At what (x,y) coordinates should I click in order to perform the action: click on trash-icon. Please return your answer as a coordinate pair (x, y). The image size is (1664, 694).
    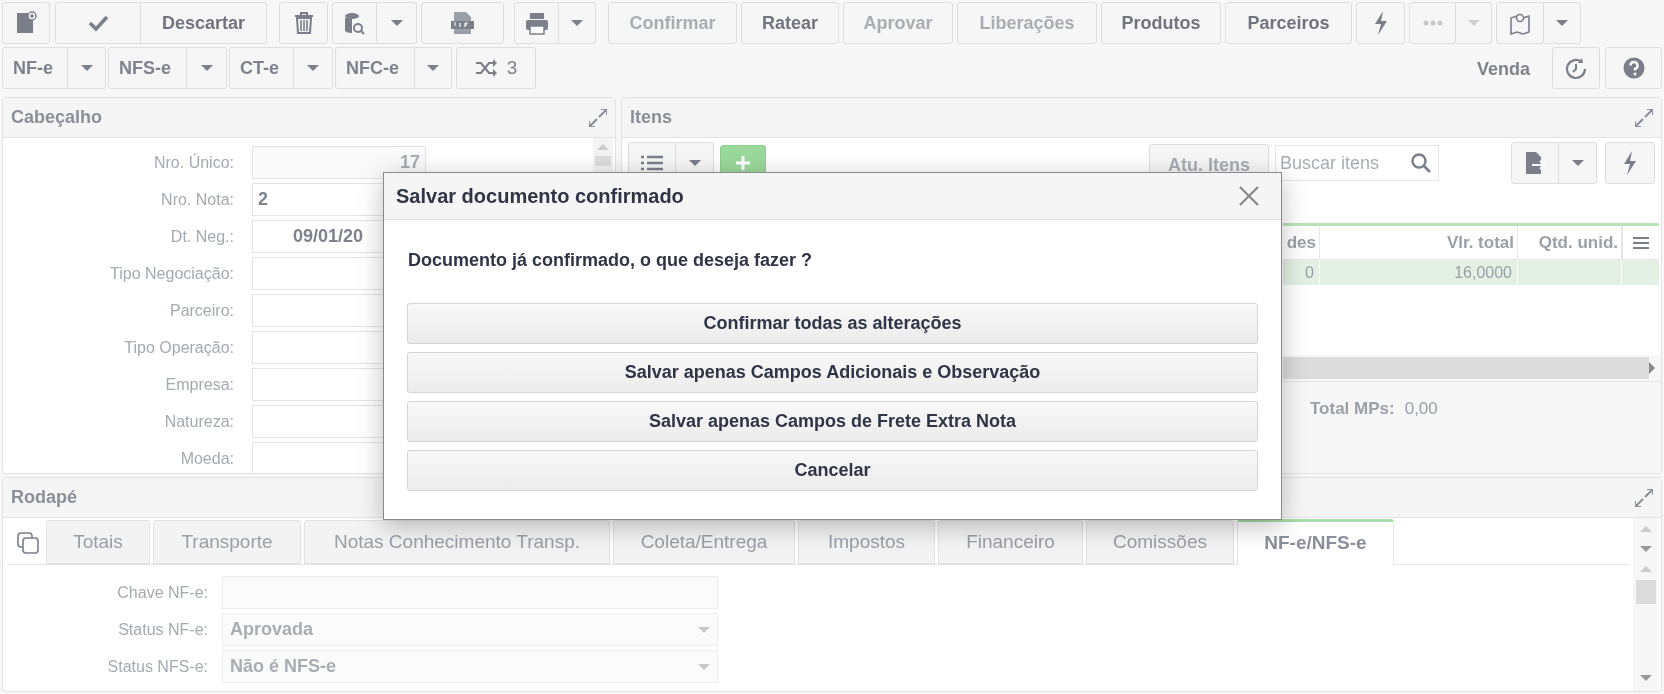
    Looking at the image, I should click on (303, 23).